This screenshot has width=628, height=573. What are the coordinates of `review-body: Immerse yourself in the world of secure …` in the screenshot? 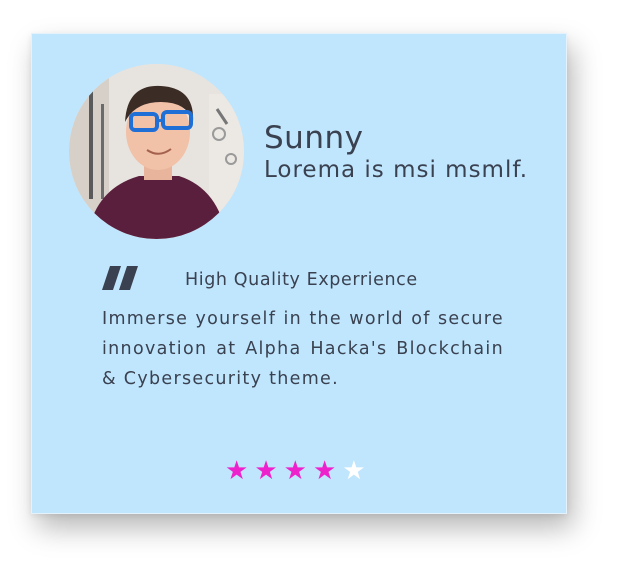 It's located at (303, 349).